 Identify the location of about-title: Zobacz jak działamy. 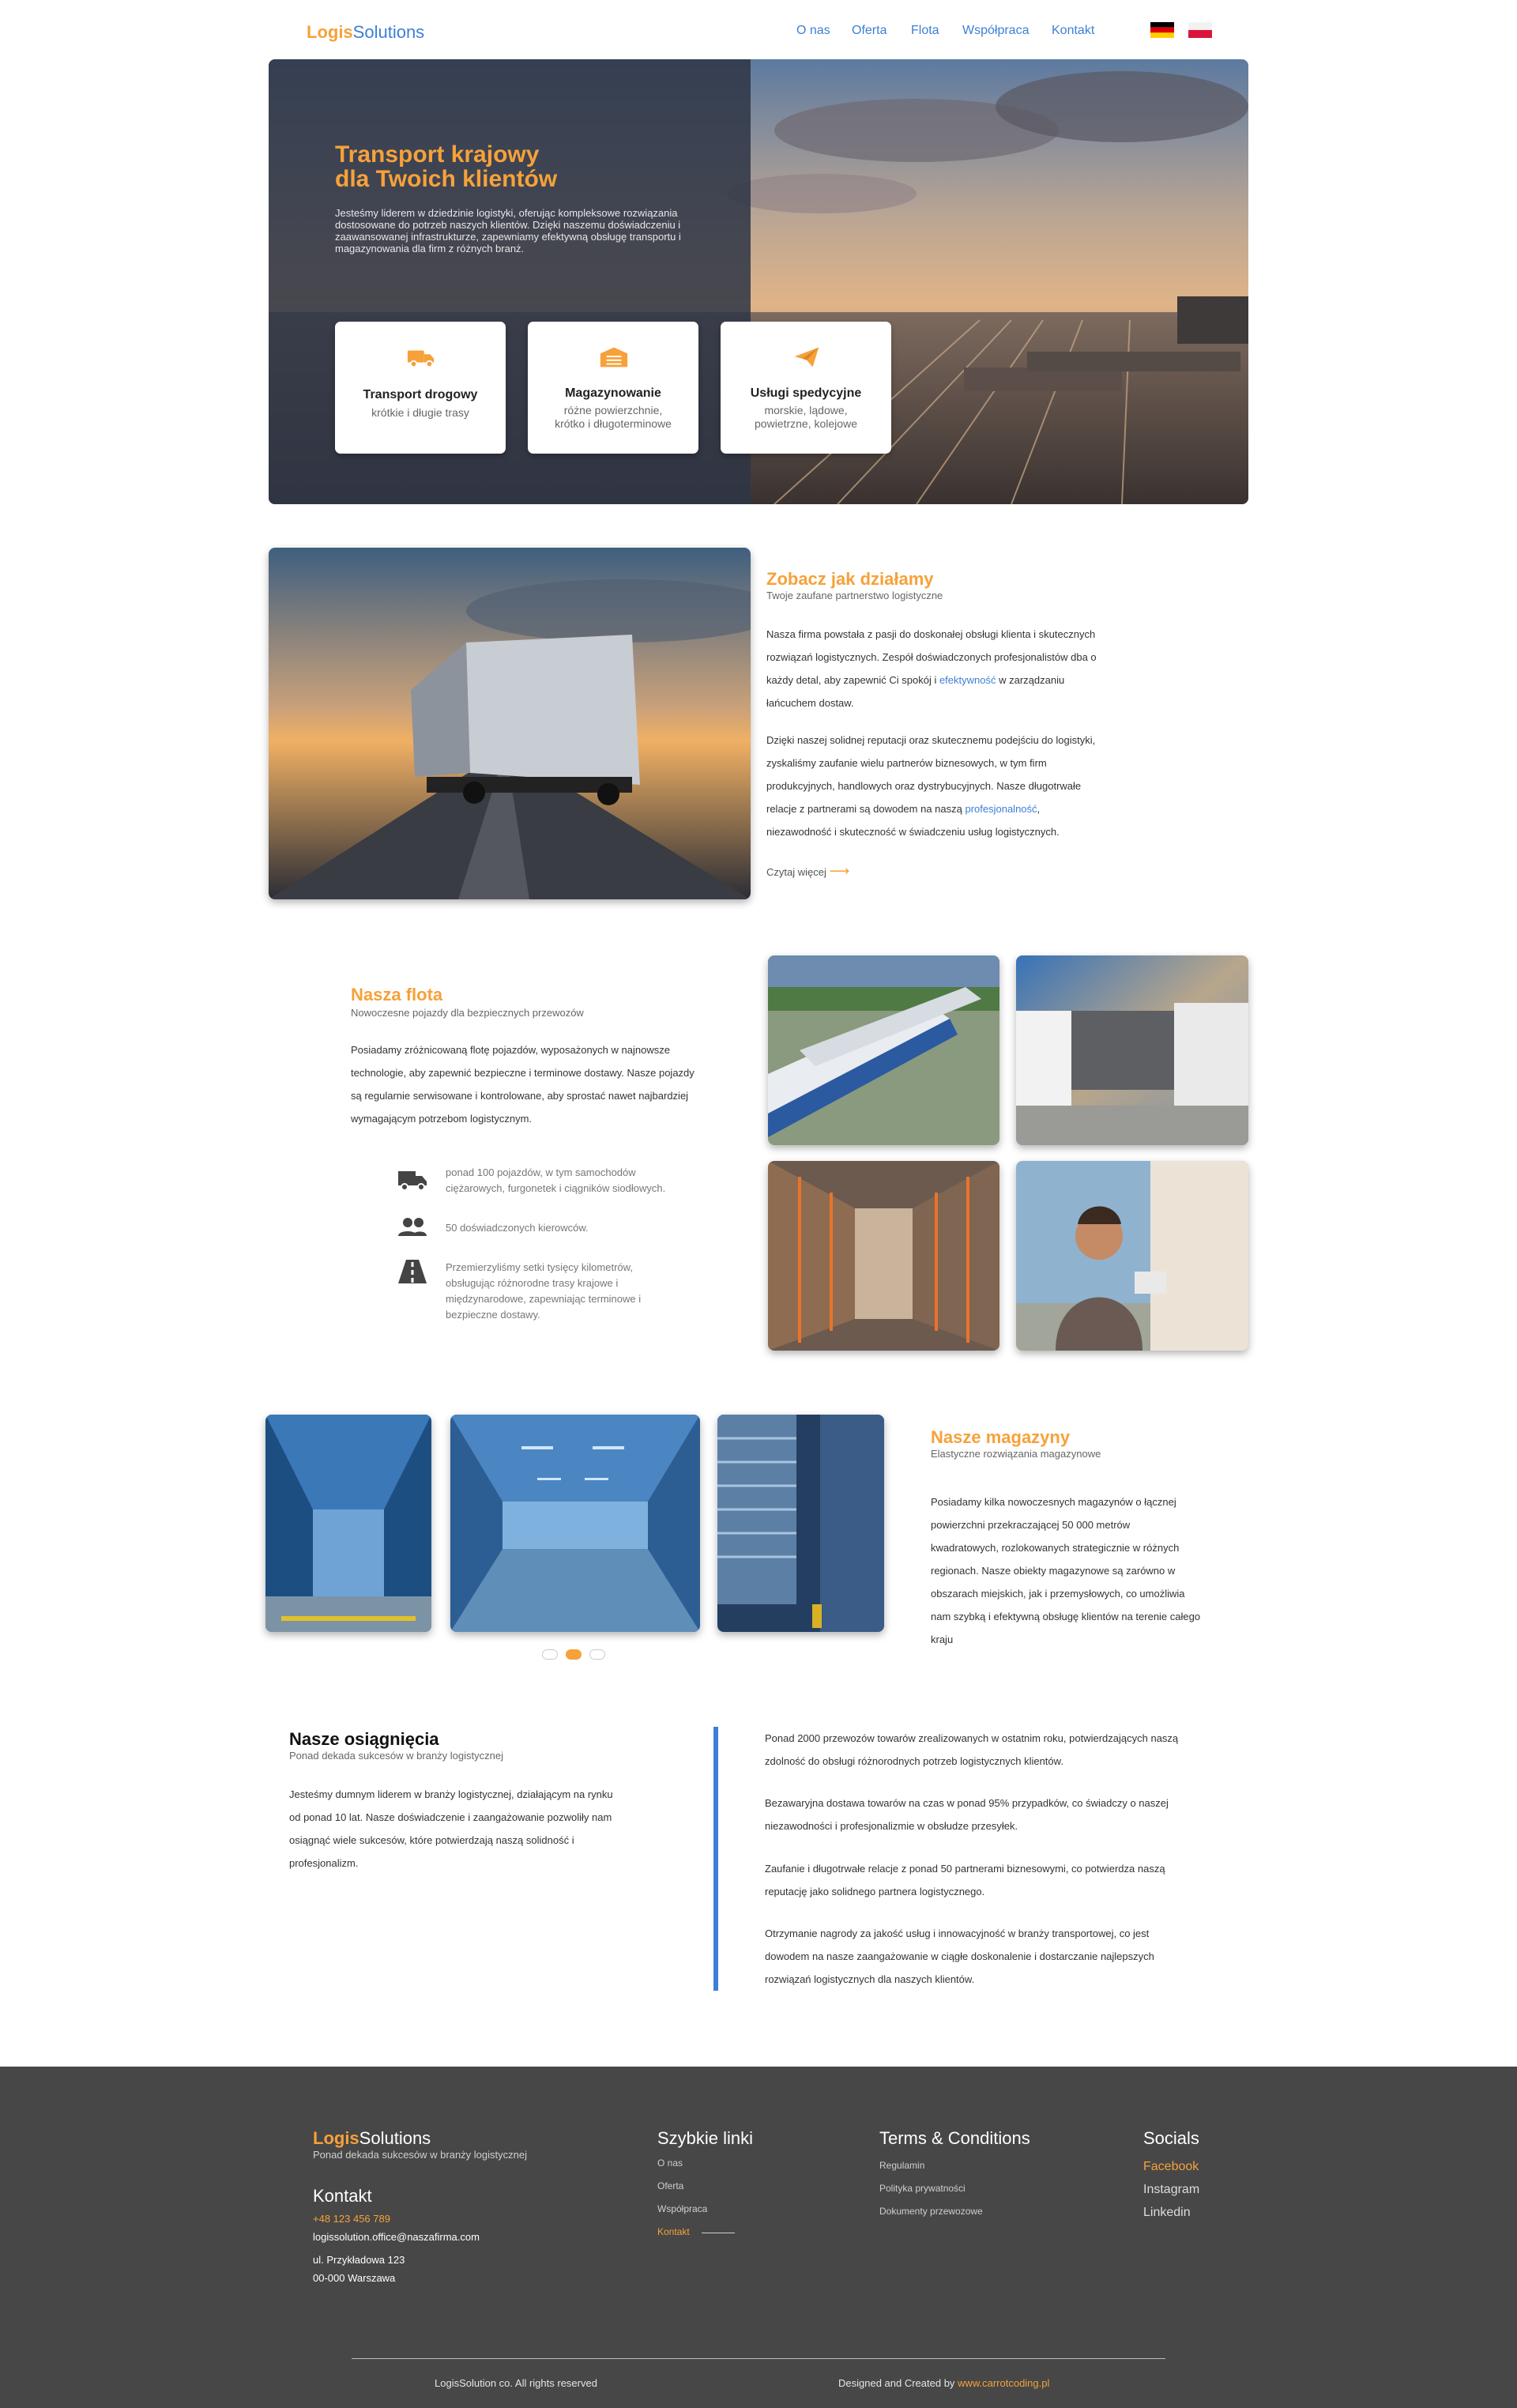
(850, 579).